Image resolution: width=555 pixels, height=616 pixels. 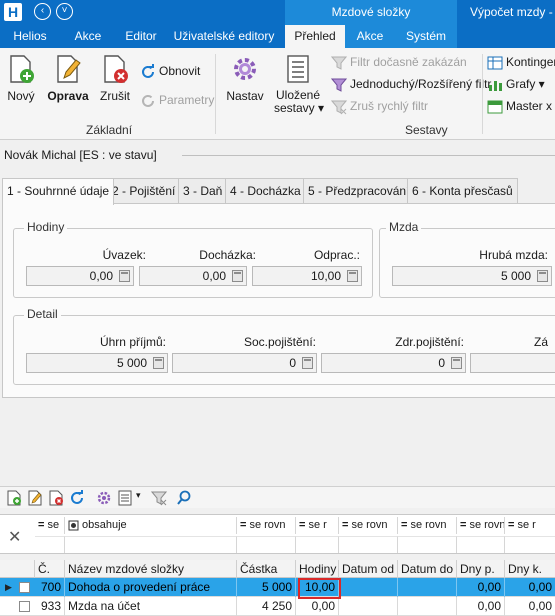 What do you see at coordinates (426, 36) in the screenshot?
I see `tab-system: Systém` at bounding box center [426, 36].